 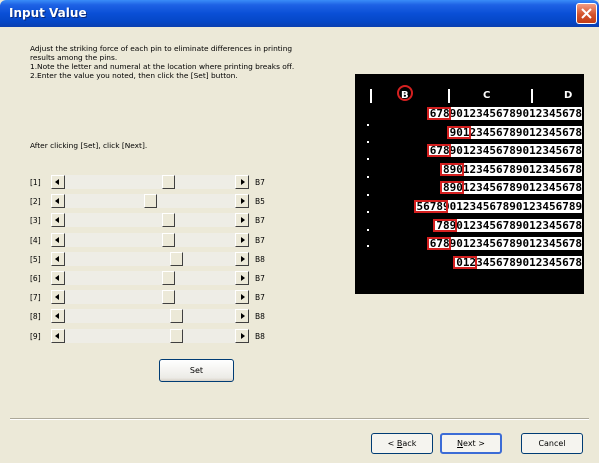 I want to click on column-header-b: B, so click(x=405, y=95).